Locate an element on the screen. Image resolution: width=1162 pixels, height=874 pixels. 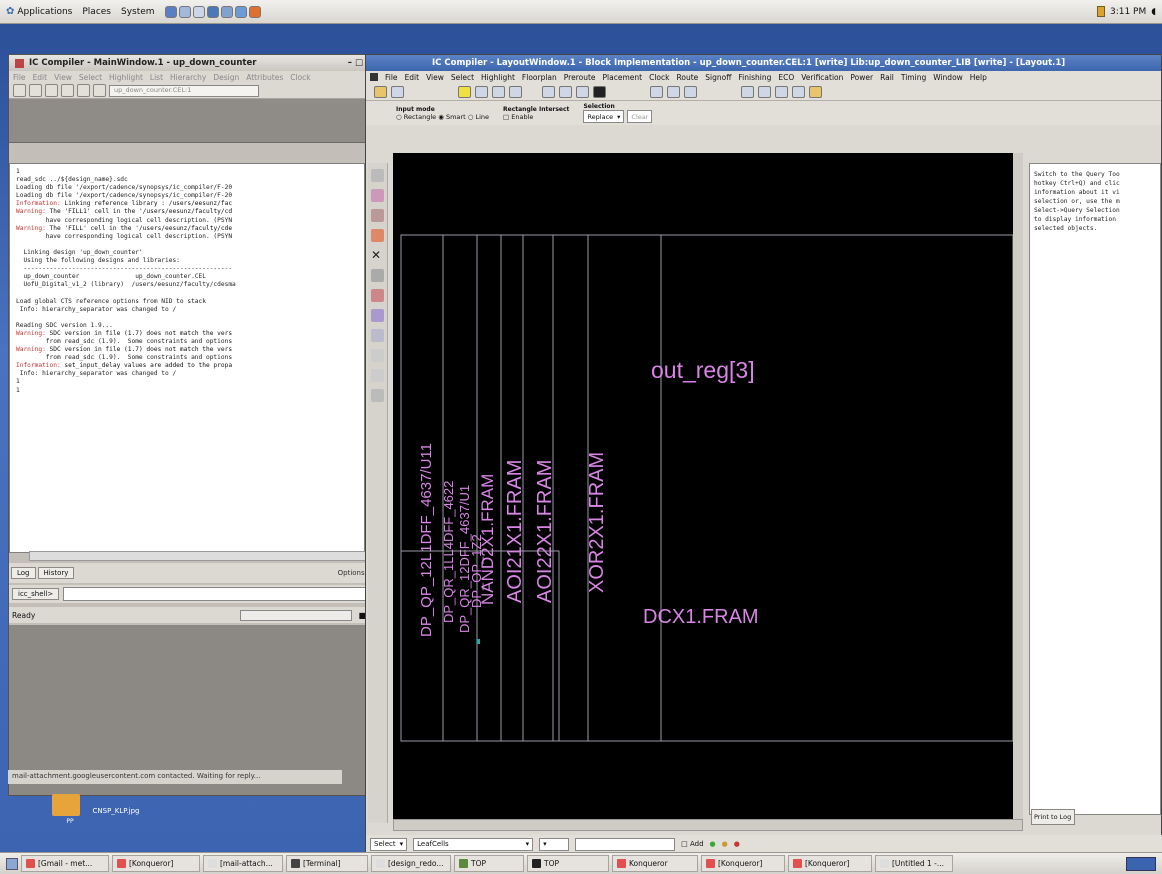
canvas-horizontal-scrollbar is located at coordinates (708, 825).